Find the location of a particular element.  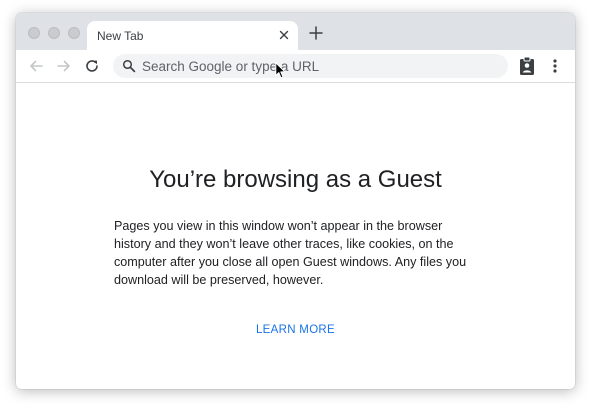

tab-strip: New Tab is located at coordinates (295, 31).